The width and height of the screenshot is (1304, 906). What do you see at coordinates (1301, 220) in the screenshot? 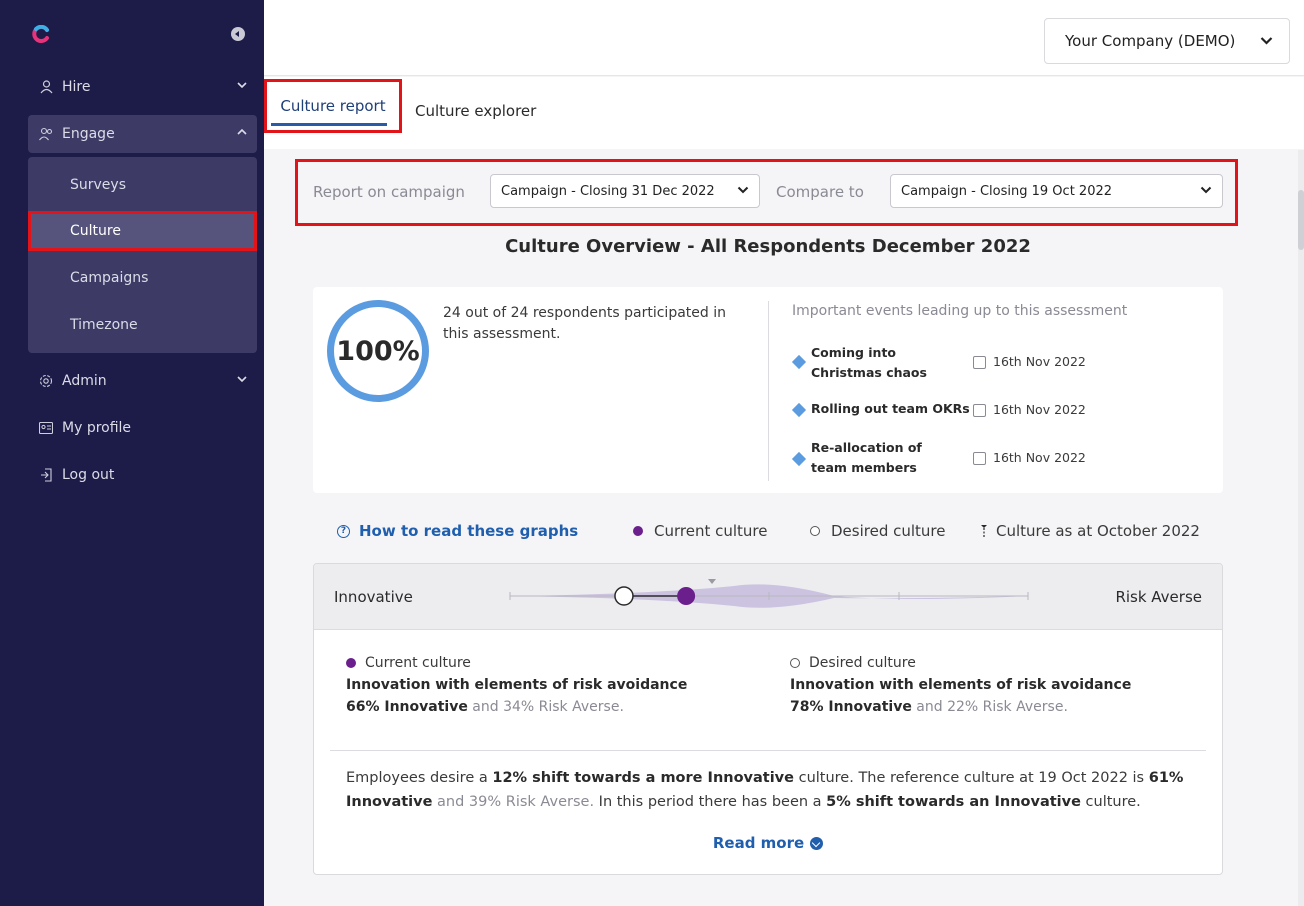
I see `scrollbar-thumb` at bounding box center [1301, 220].